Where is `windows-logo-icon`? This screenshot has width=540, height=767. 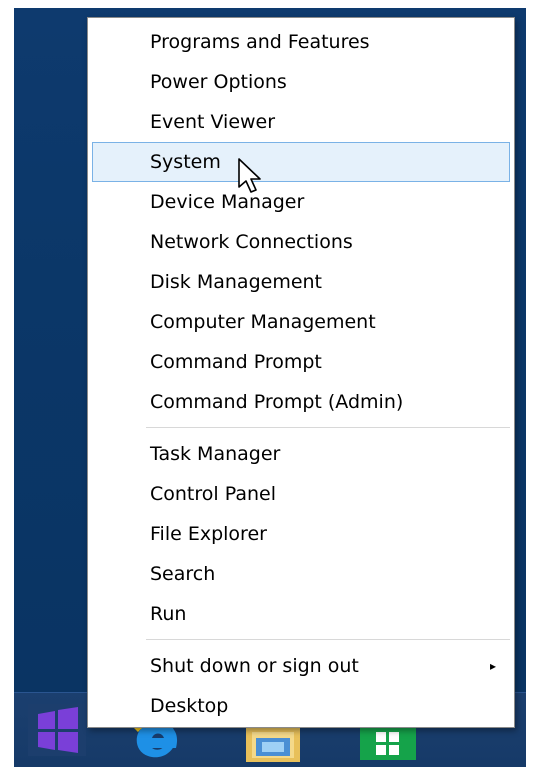 windows-logo-icon is located at coordinates (57, 730).